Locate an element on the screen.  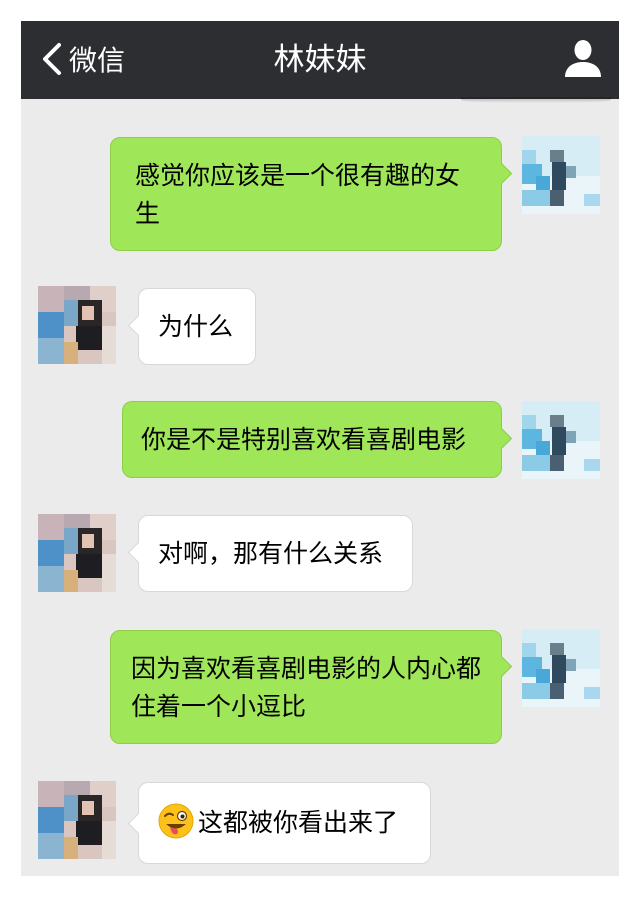
sent-message-bubble: 感觉你应该是一个很有趣的女生 is located at coordinates (311, 194).